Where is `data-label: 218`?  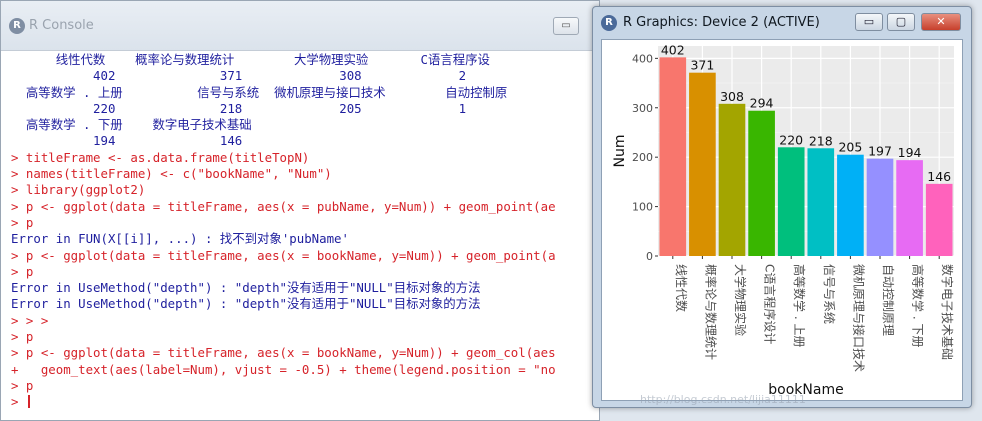
data-label: 218 is located at coordinates (821, 140).